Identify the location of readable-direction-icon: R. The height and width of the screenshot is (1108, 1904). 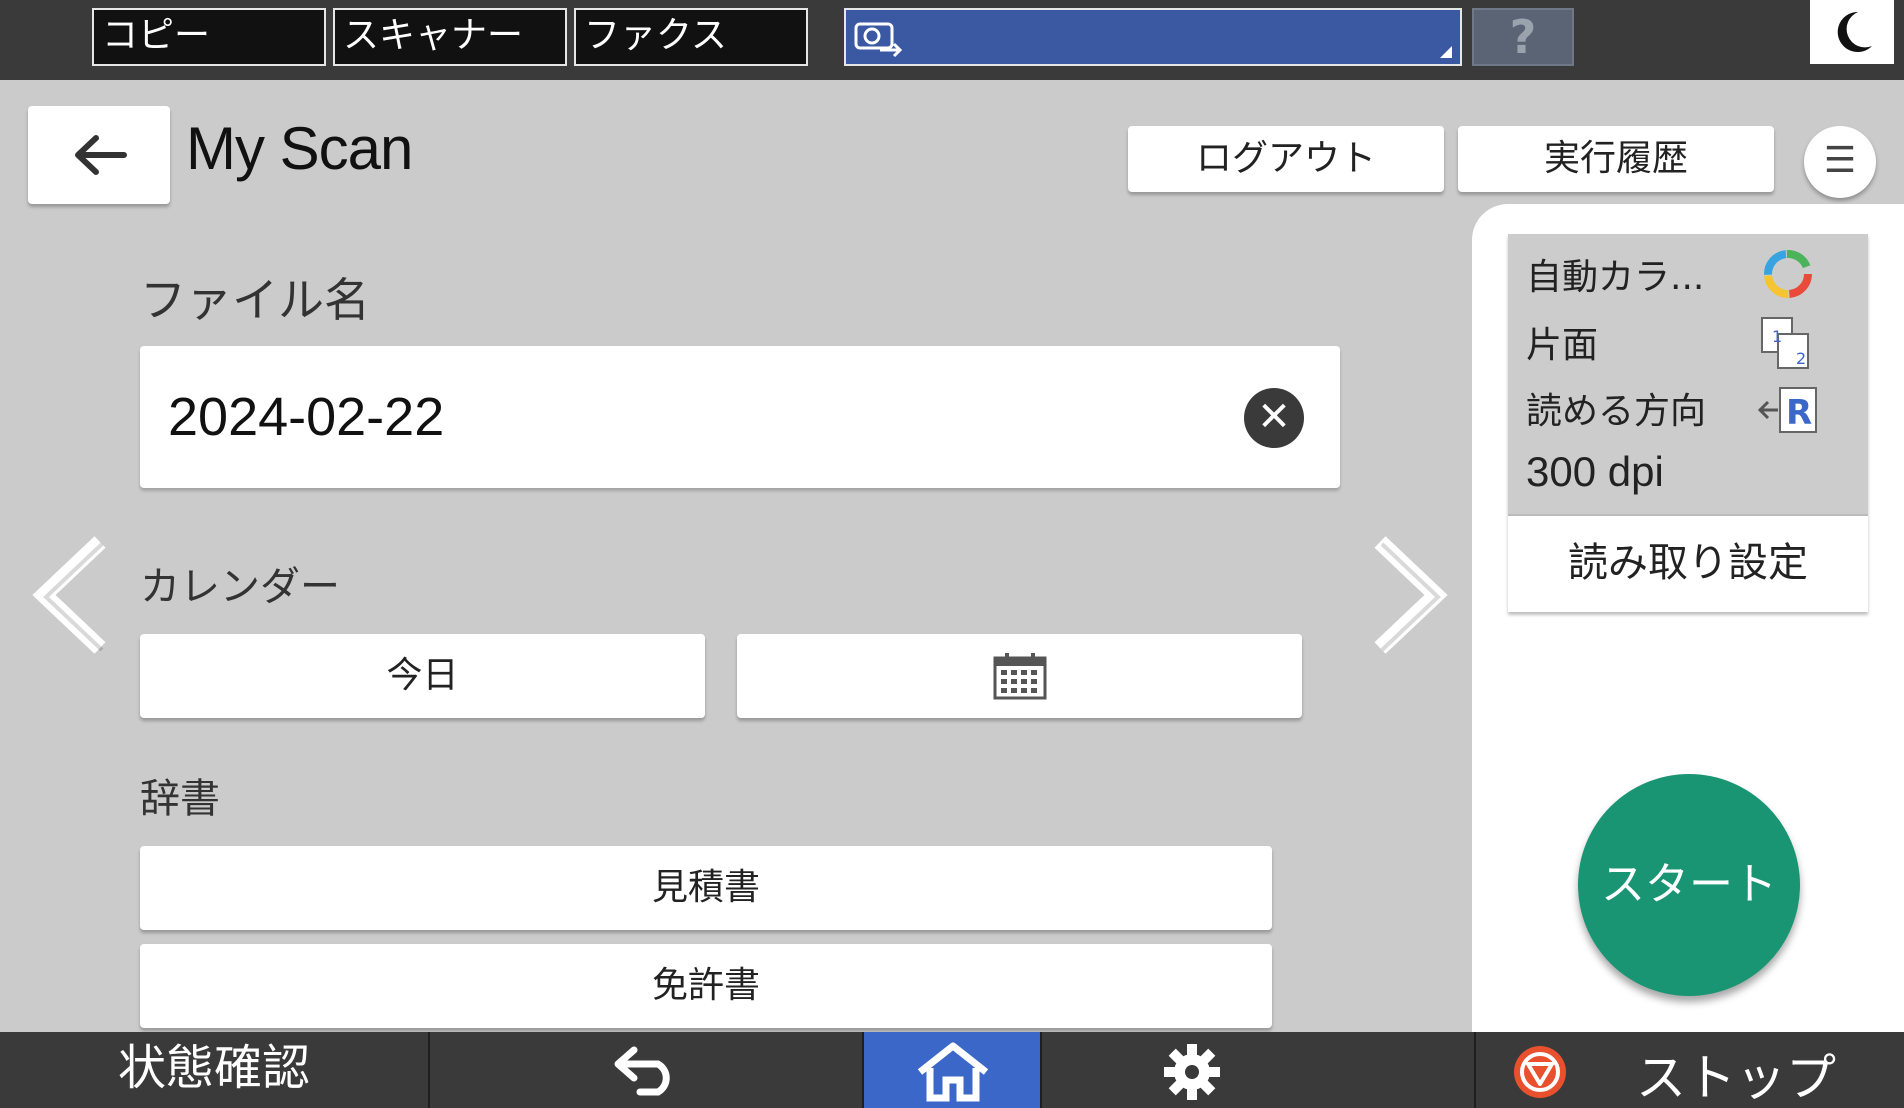
(1787, 410).